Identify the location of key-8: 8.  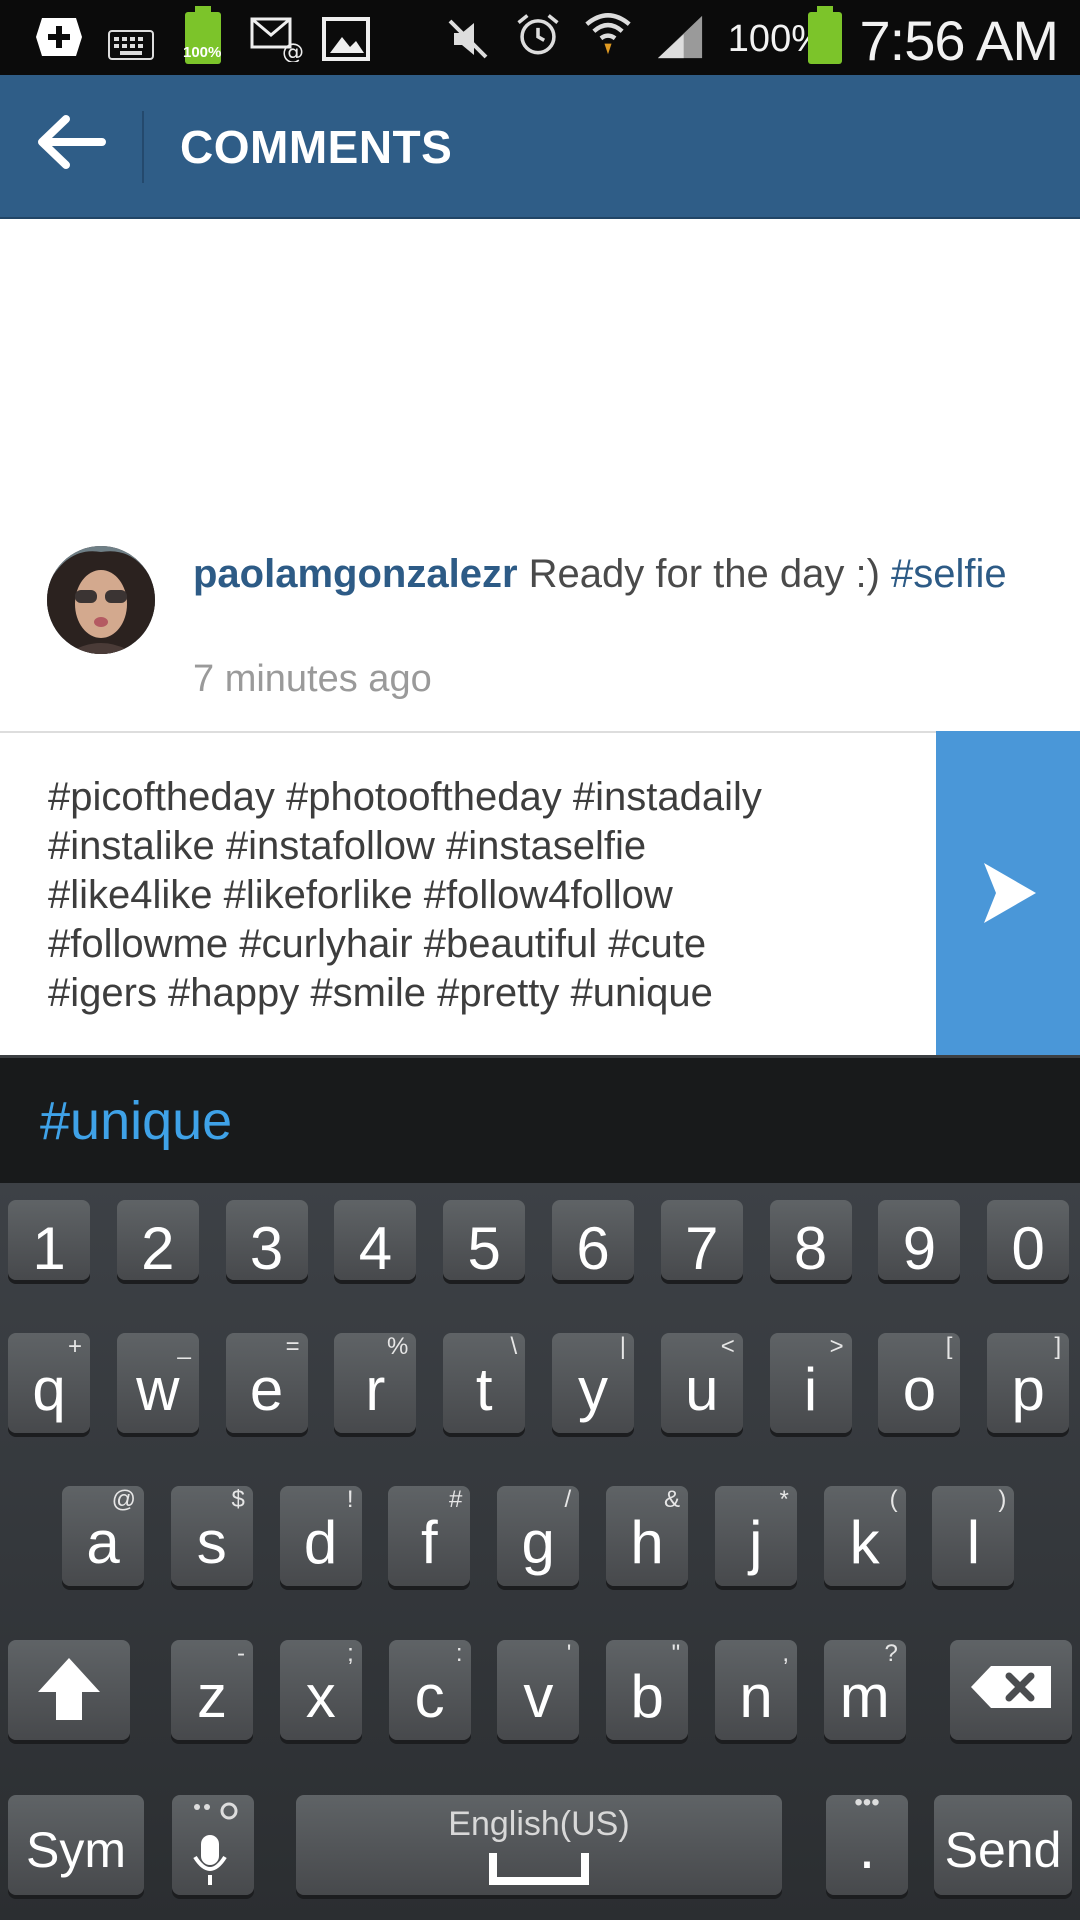
(810, 1241).